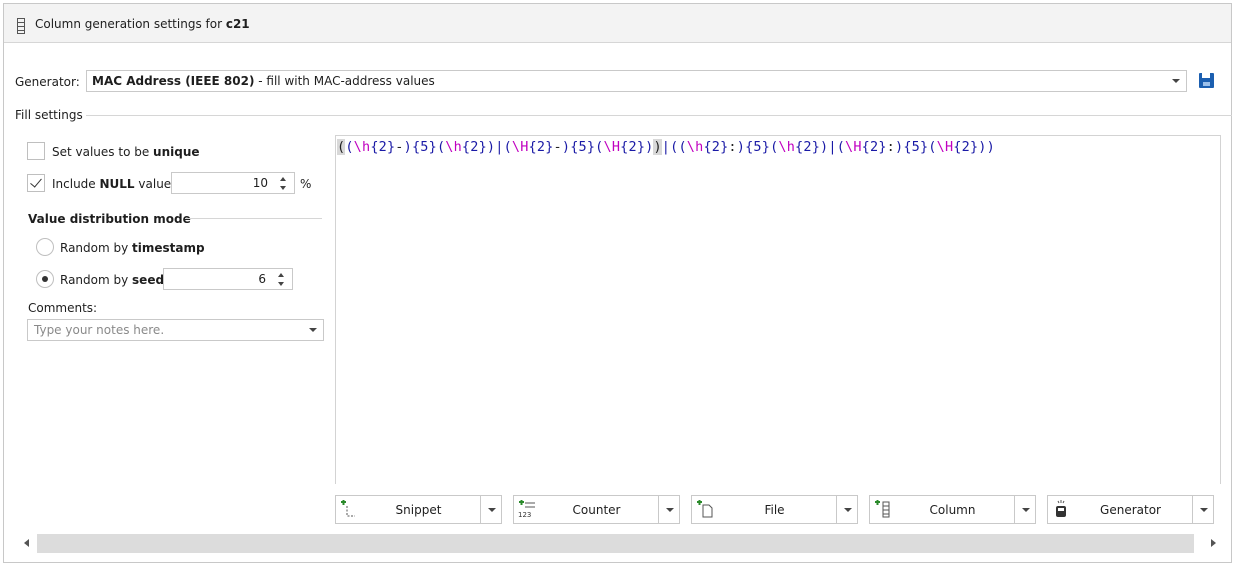  I want to click on distribution-mode-title: Value distribution mode, so click(109, 219).